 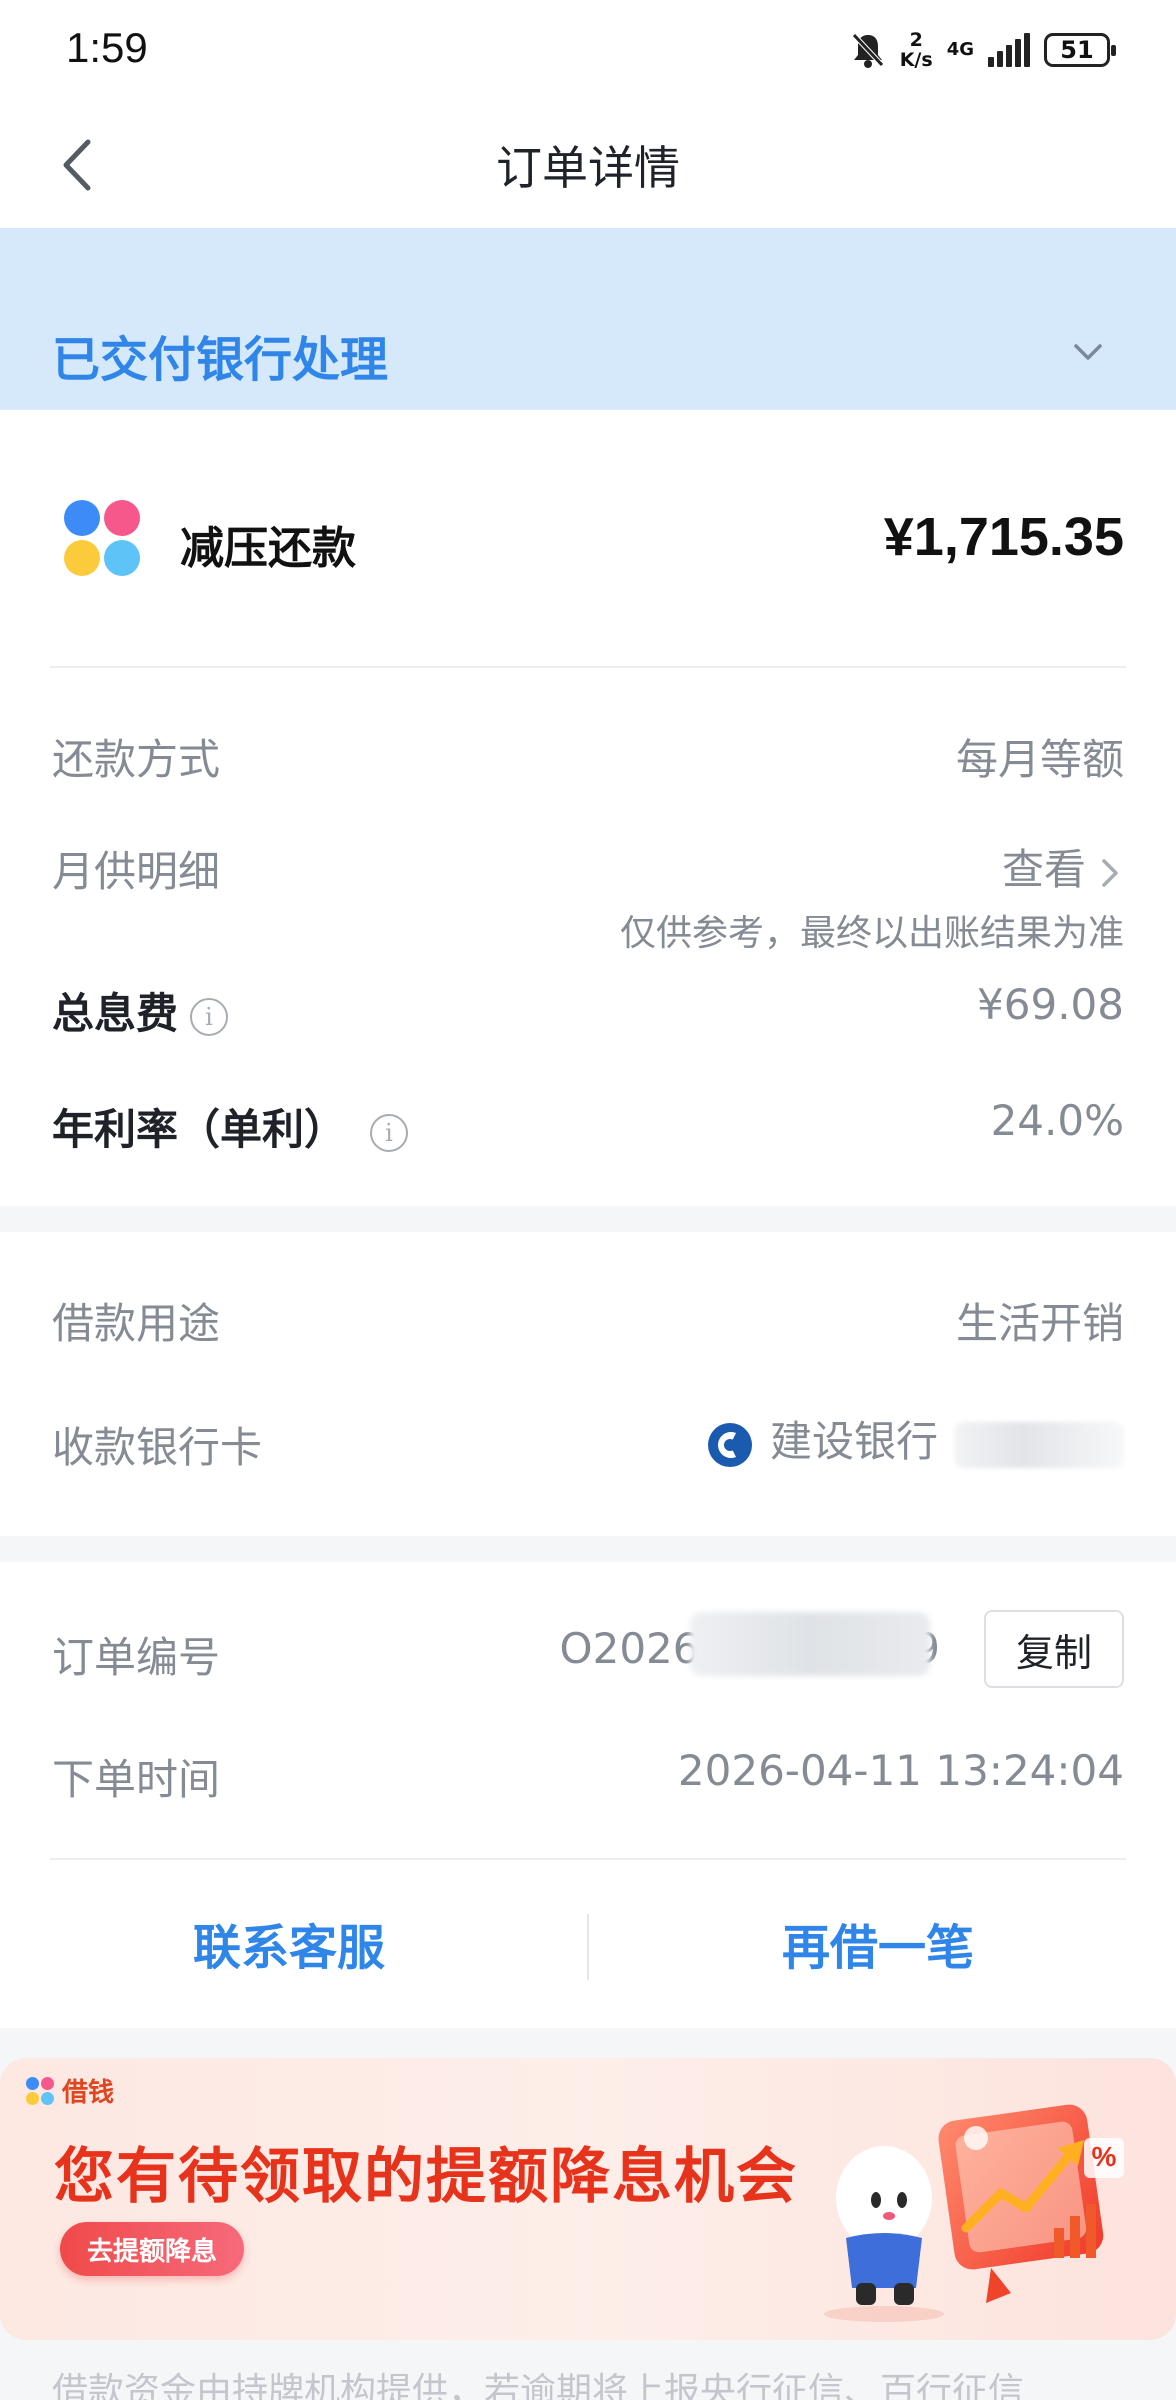 I want to click on chevron-down-icon, so click(x=1088, y=353).